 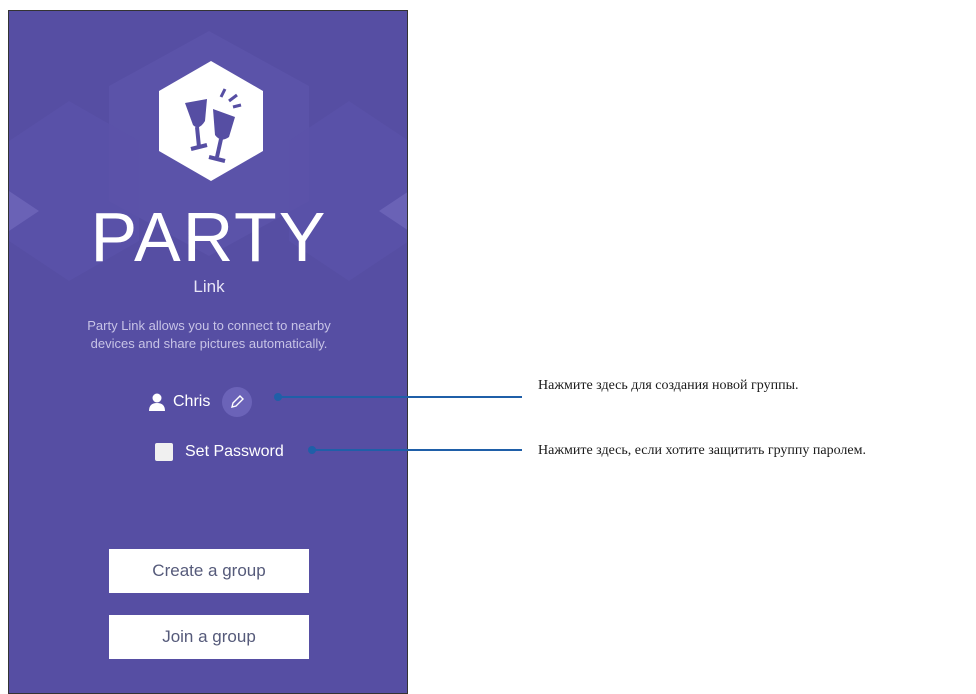 What do you see at coordinates (157, 402) in the screenshot?
I see `user-icon` at bounding box center [157, 402].